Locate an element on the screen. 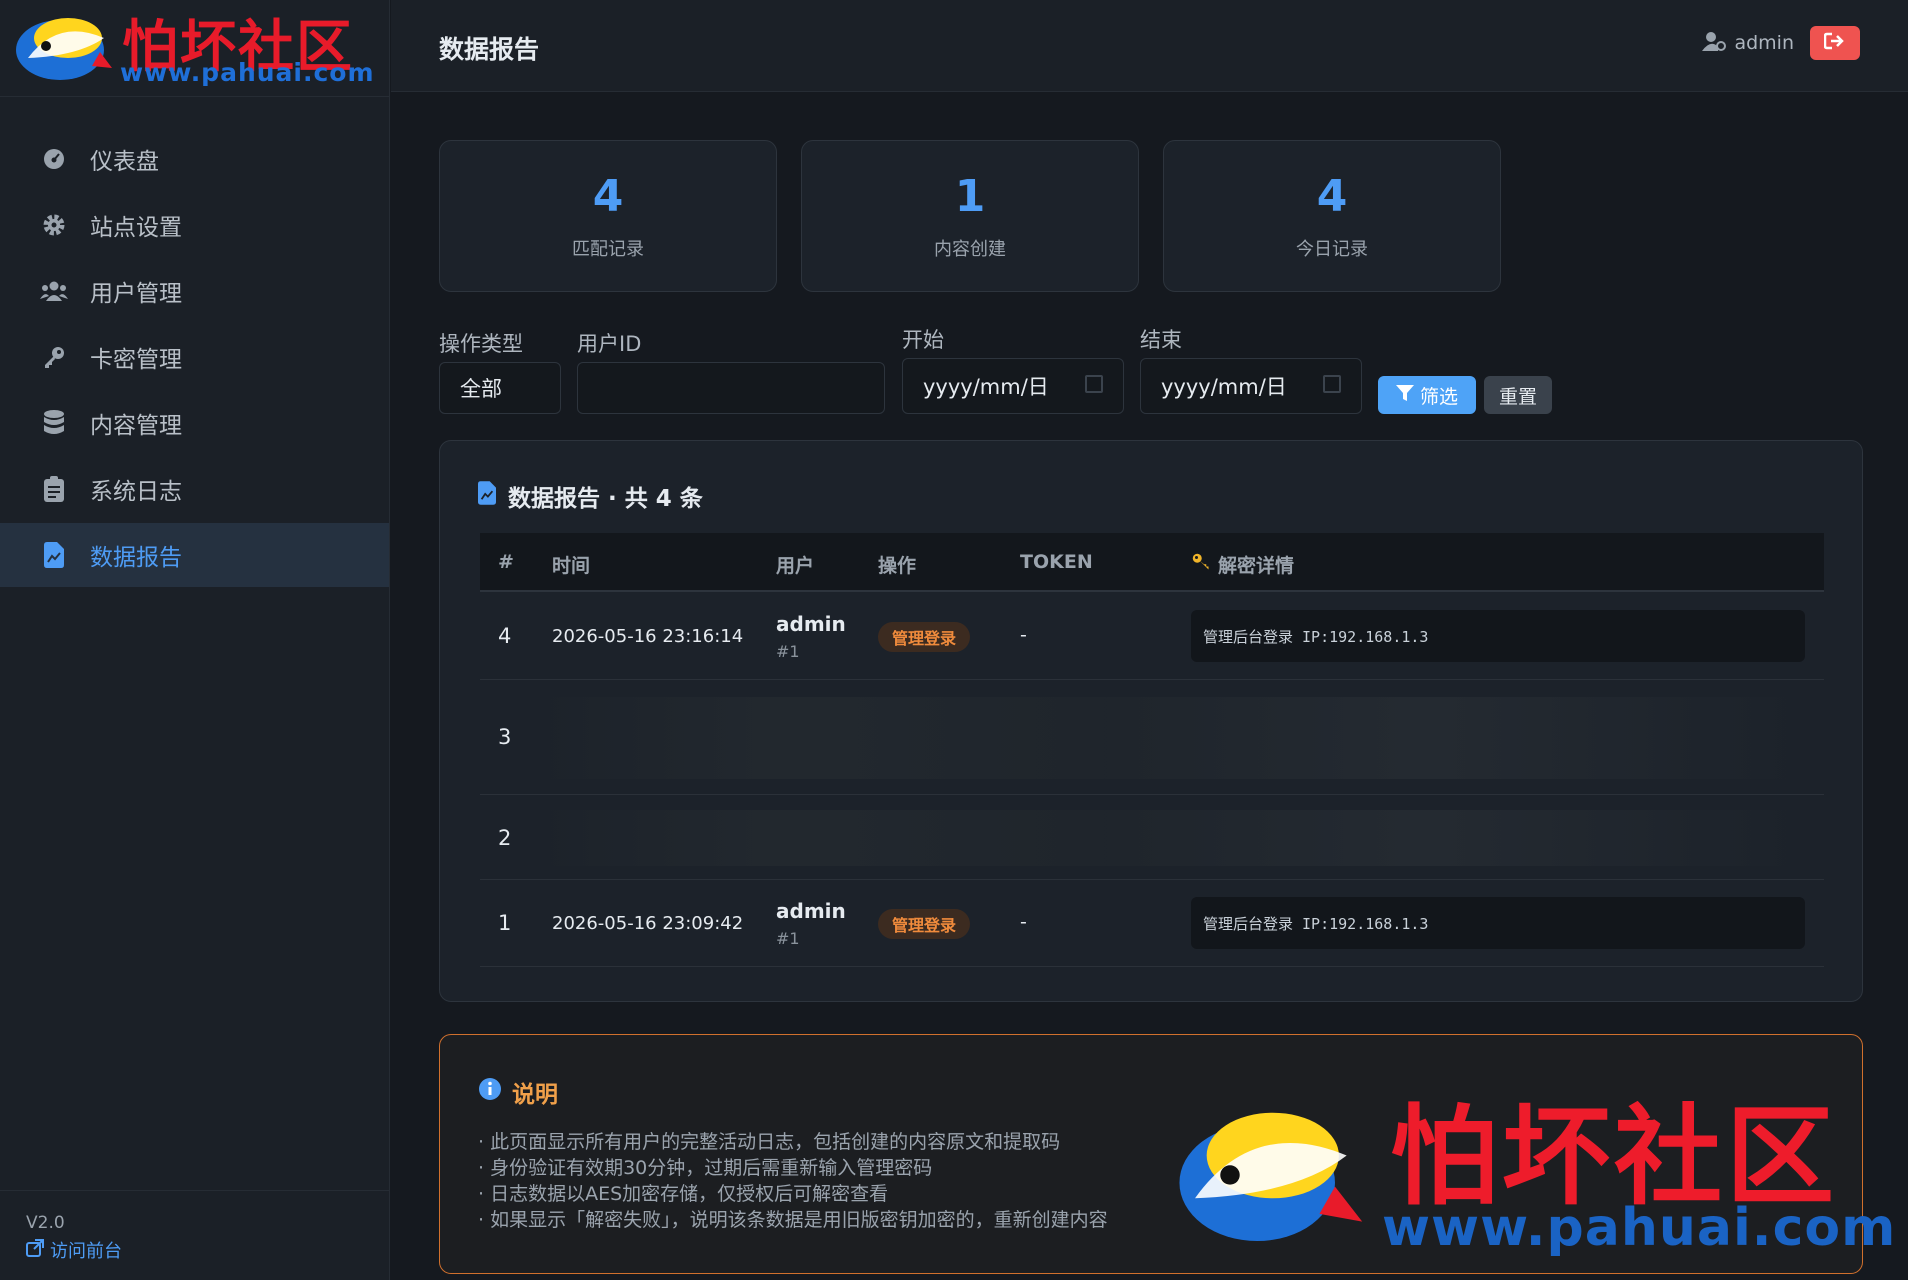  row-time: 2026-05-16 23:09:42 is located at coordinates (648, 923).